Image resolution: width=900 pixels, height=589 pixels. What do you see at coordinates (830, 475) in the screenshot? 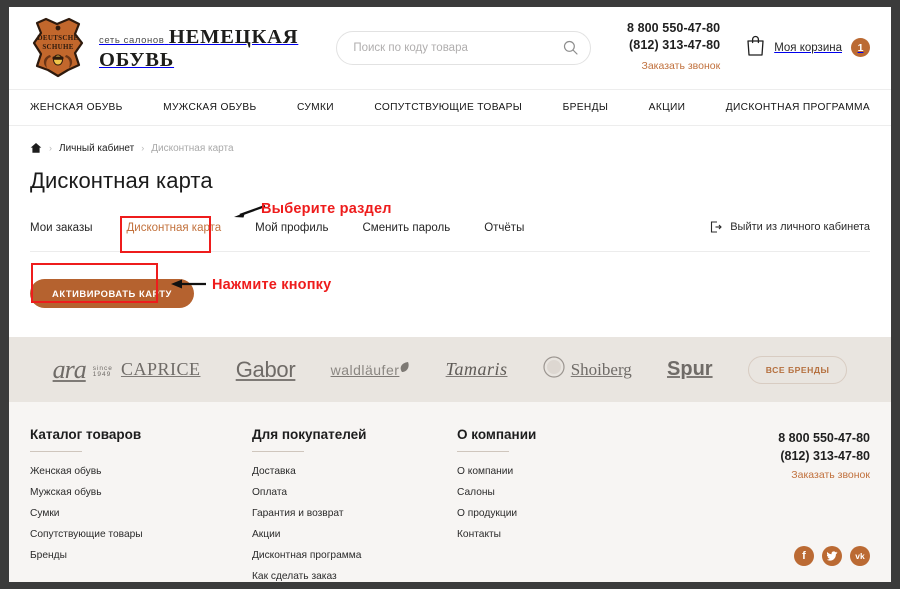
I see `footer-callback-link: Заказать звонок` at bounding box center [830, 475].